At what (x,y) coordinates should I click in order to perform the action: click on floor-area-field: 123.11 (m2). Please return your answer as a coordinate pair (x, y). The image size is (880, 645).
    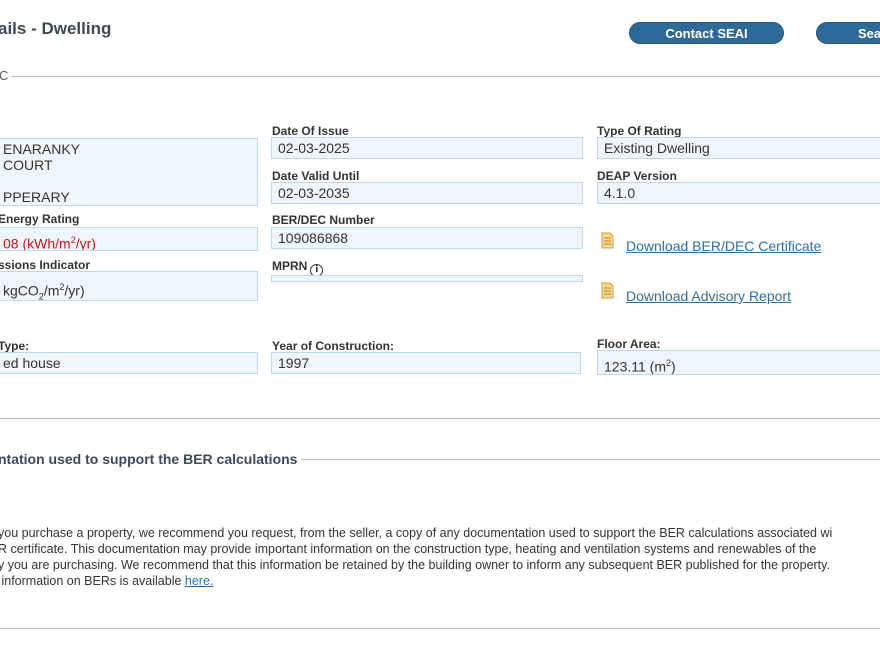
    Looking at the image, I should click on (738, 362).